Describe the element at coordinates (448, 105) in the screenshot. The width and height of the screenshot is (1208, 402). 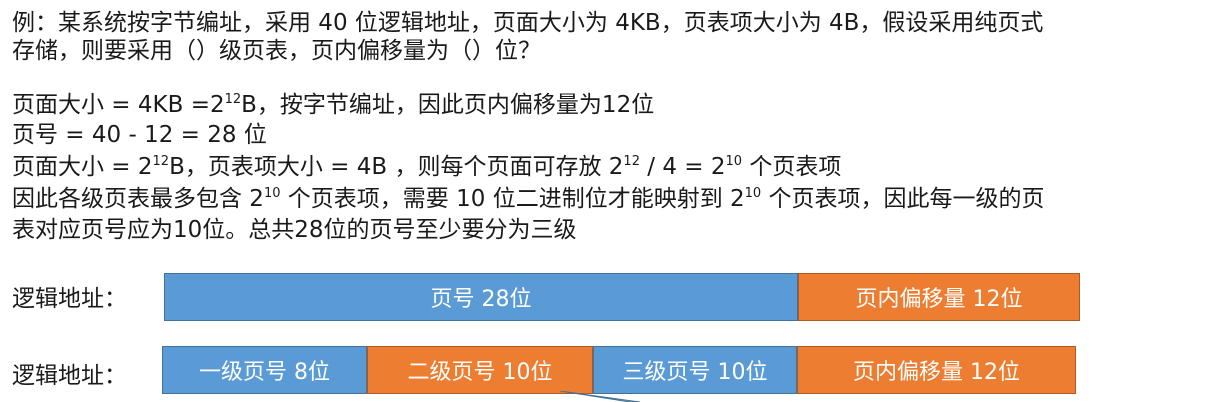
I see `text: B，按字节编址，因此页内偏移量为12位` at that location.